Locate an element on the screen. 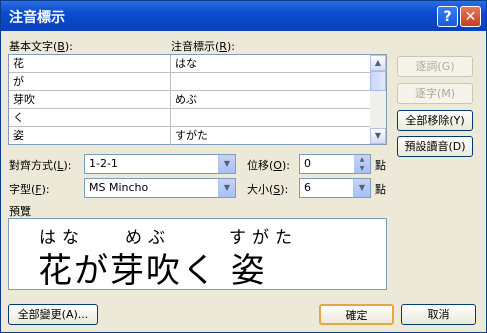 This screenshot has width=487, height=333. alignment-label: 對齊方式(L): is located at coordinates (40, 165).